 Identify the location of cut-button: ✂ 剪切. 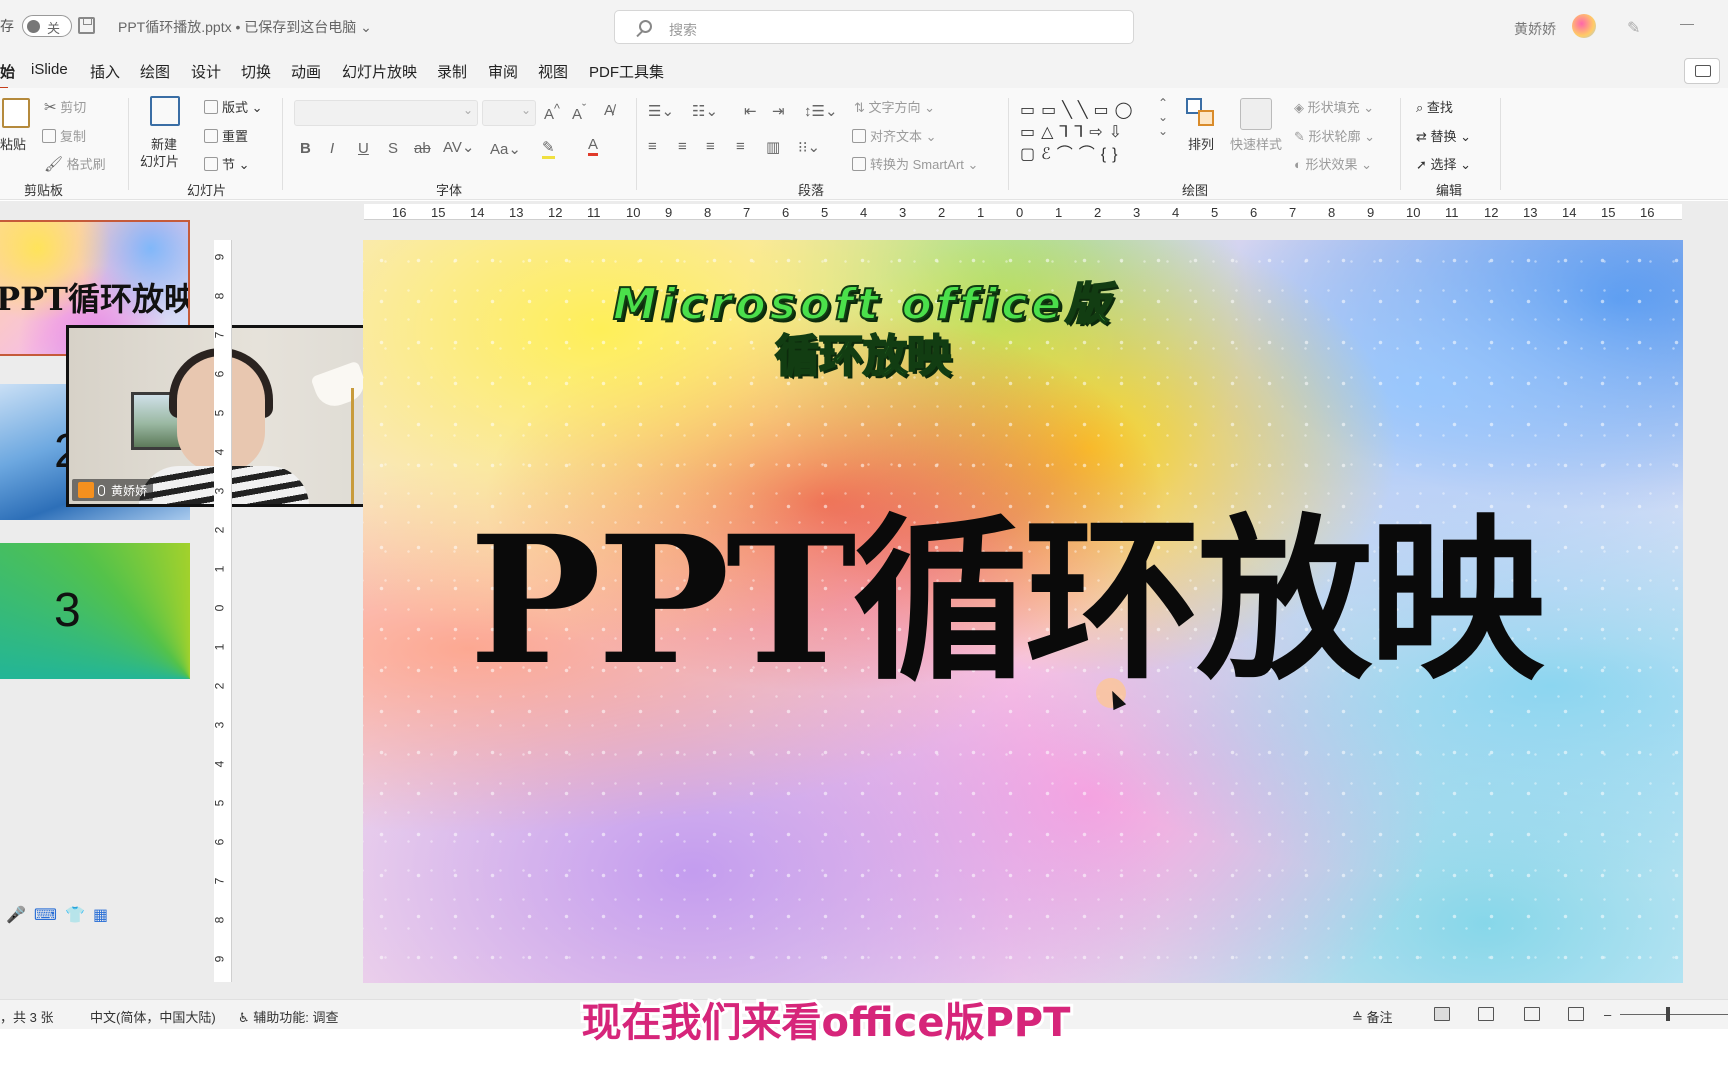
(65, 106).